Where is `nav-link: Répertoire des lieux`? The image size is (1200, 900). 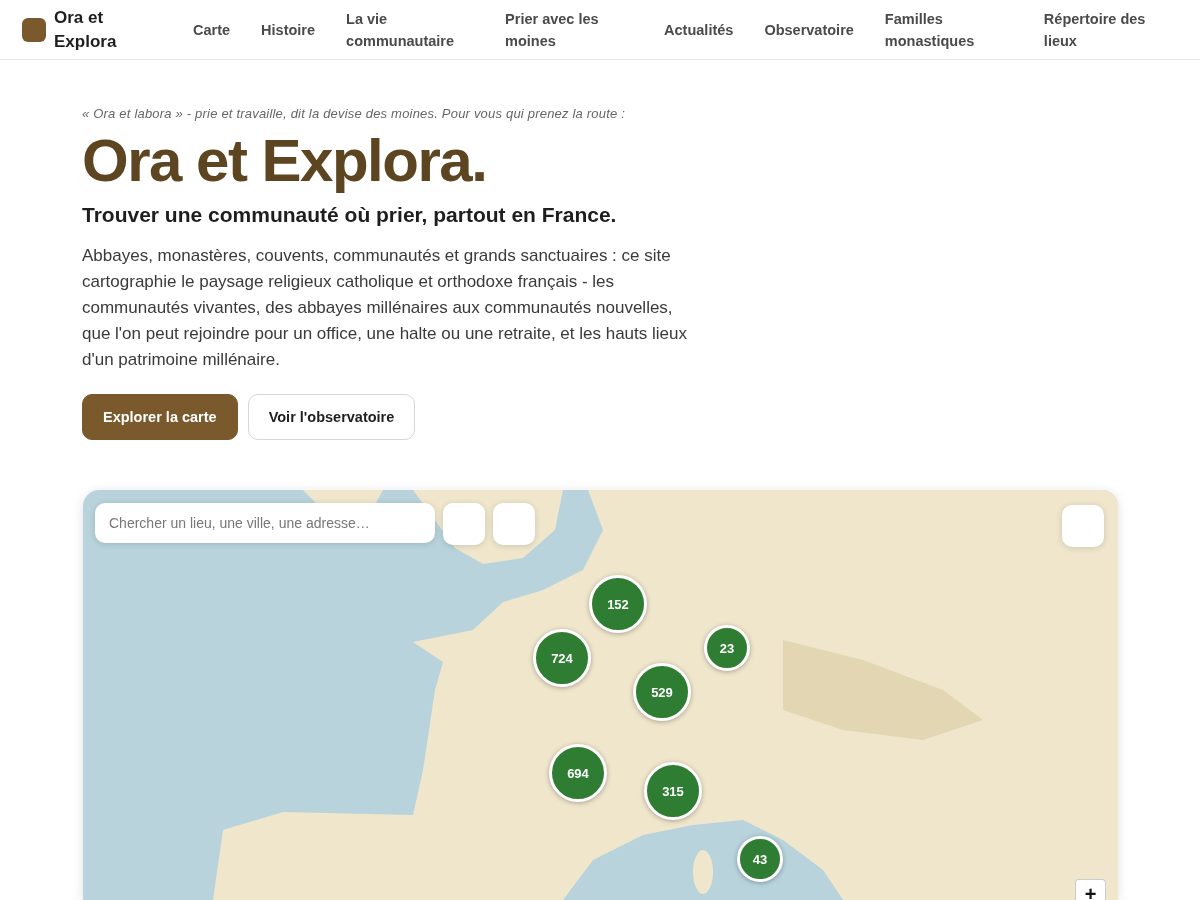
nav-link: Répertoire des lieux is located at coordinates (1107, 29).